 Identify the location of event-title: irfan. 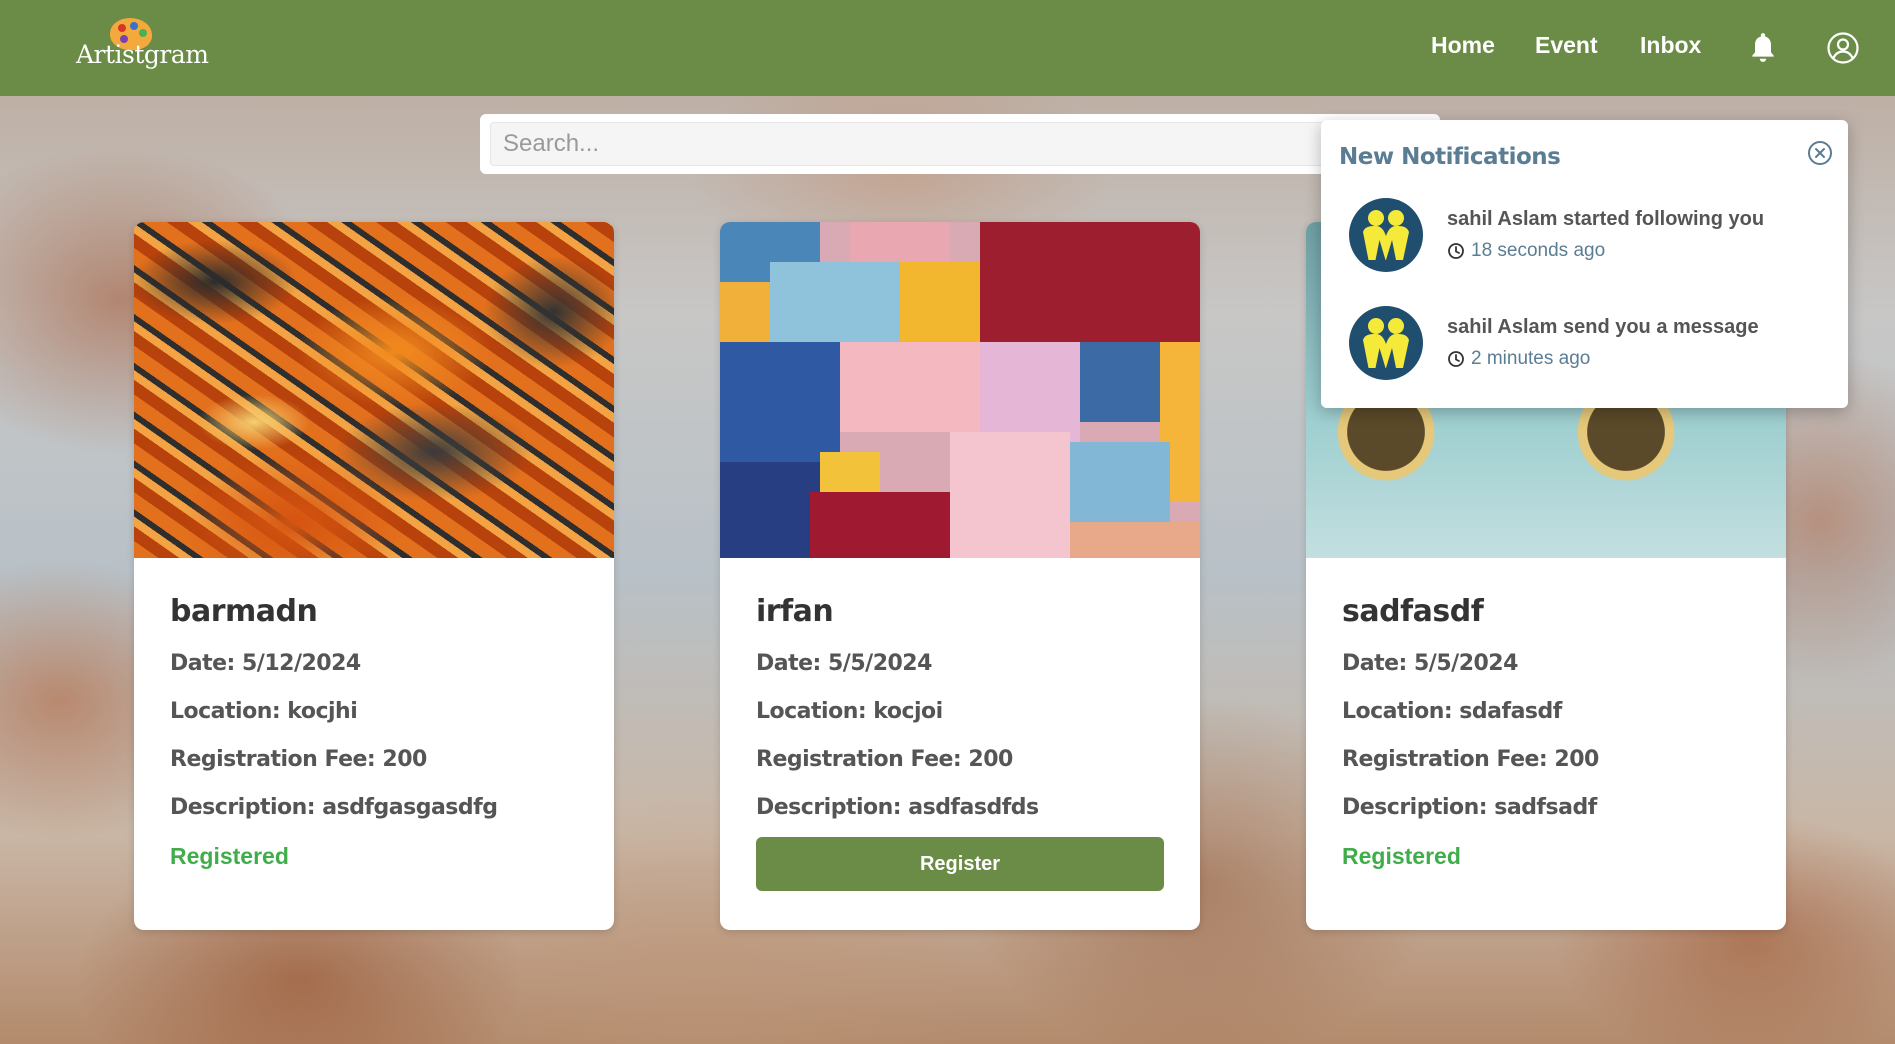
(795, 611).